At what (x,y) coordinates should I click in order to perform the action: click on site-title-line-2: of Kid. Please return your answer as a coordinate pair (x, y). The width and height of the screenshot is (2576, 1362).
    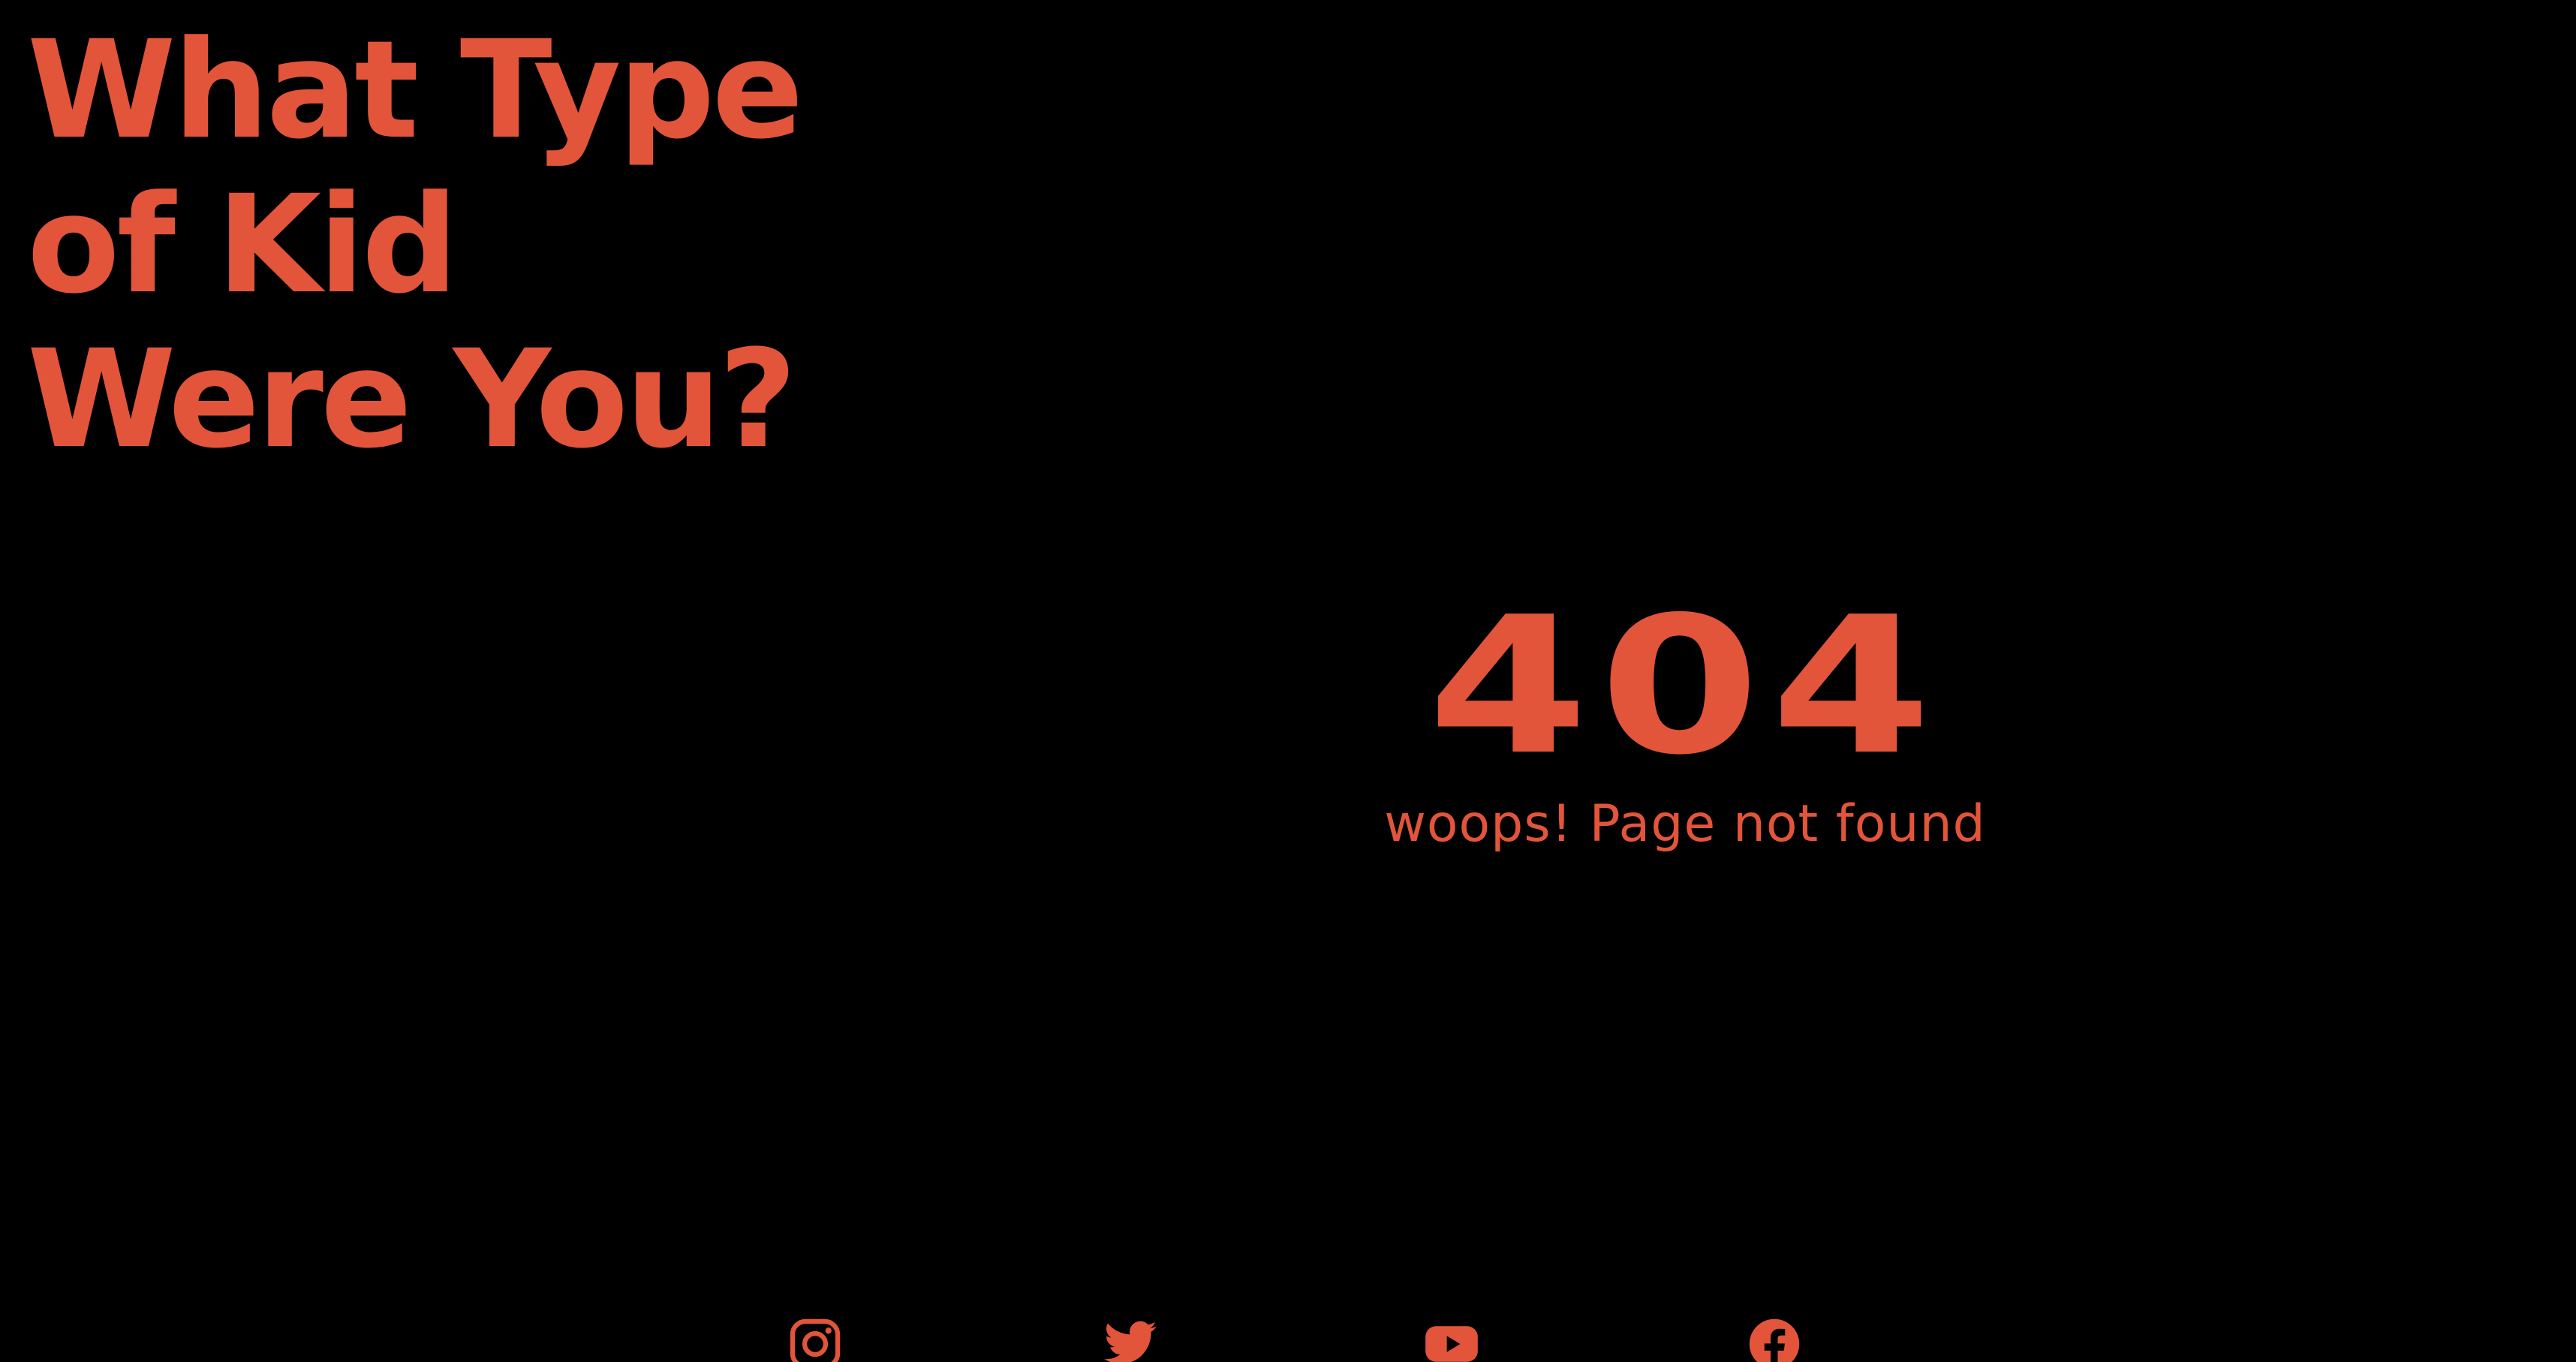
    Looking at the image, I should click on (243, 245).